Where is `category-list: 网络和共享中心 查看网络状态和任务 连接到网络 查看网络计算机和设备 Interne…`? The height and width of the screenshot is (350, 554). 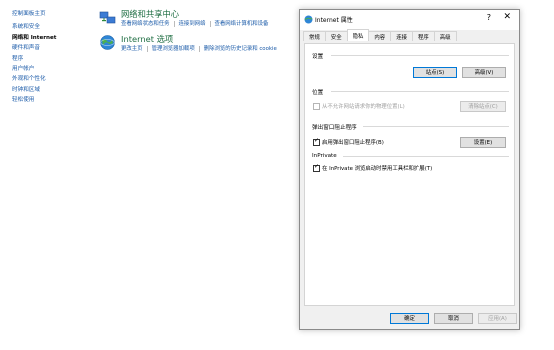
category-list: 网络和共享中心 查看网络状态和任务 连接到网络 查看网络计算机和设备 Interne… is located at coordinates (199, 34).